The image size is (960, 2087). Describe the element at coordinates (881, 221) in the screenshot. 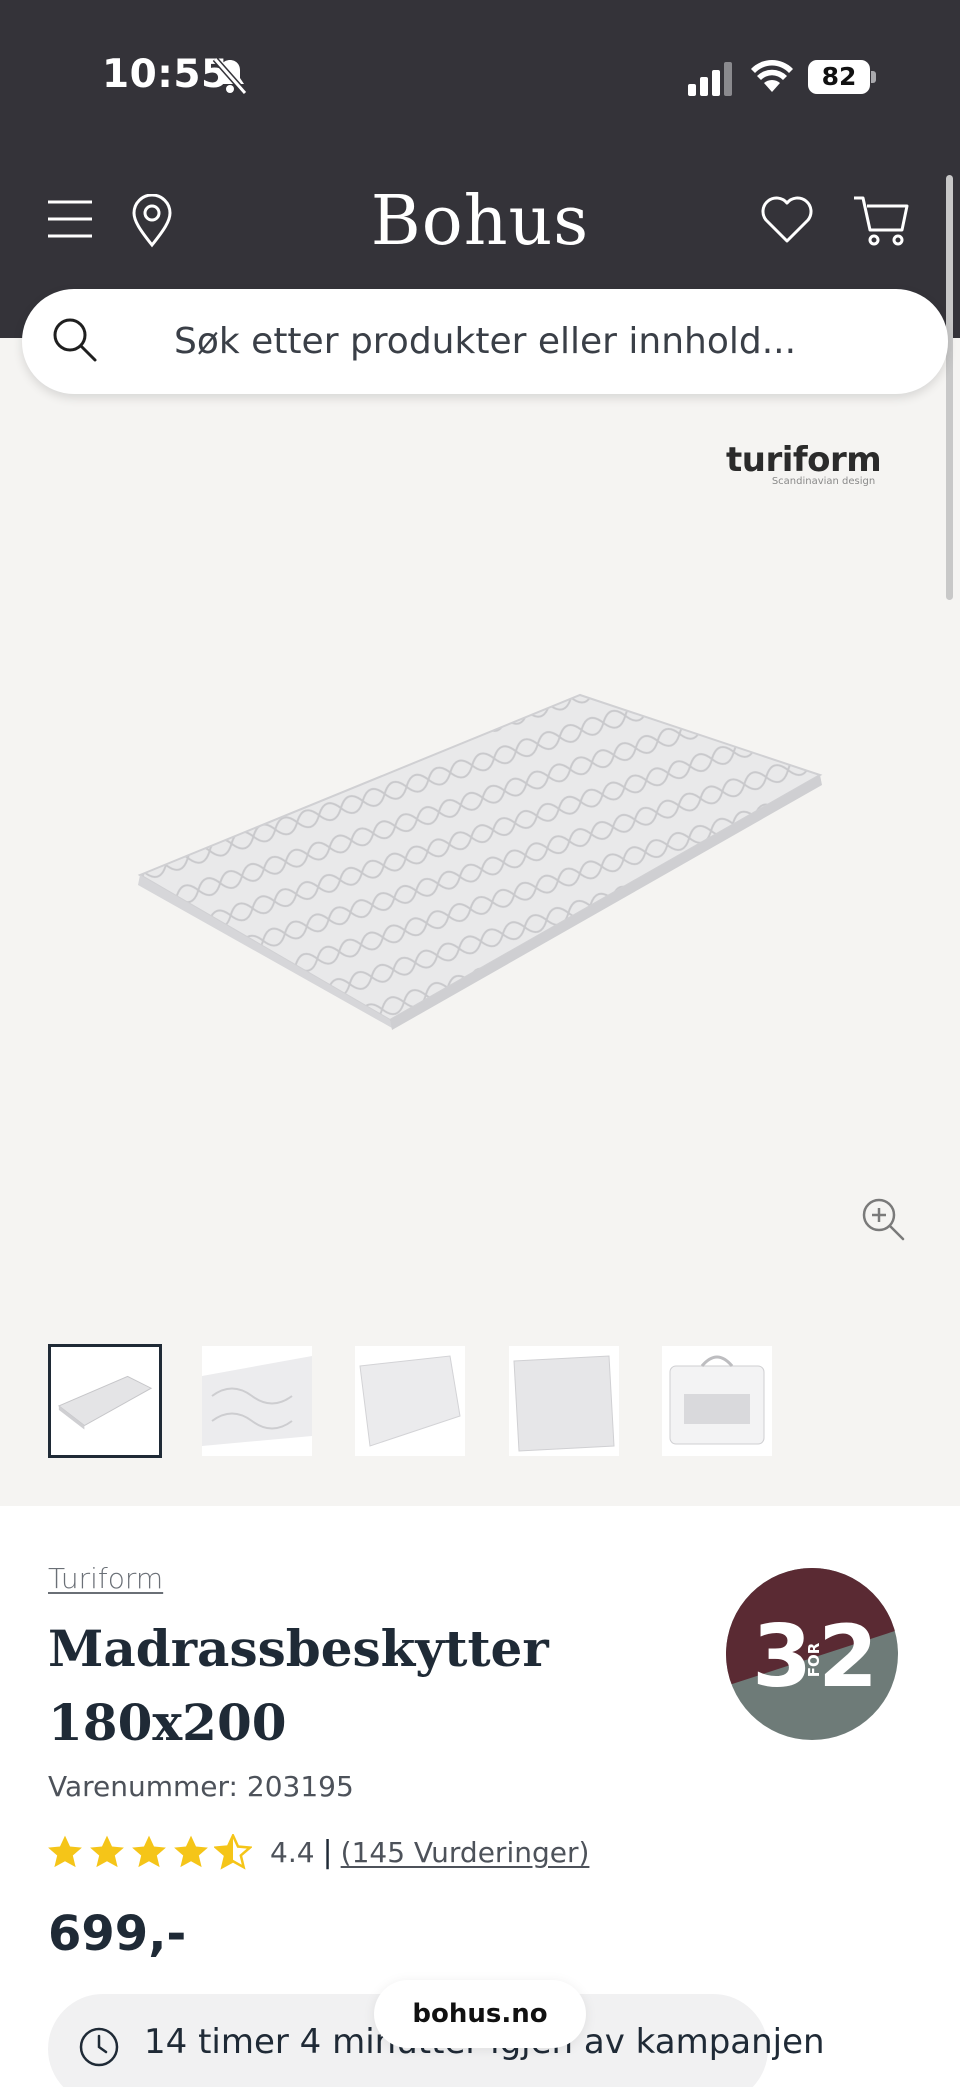

I see `cart-icon` at that location.